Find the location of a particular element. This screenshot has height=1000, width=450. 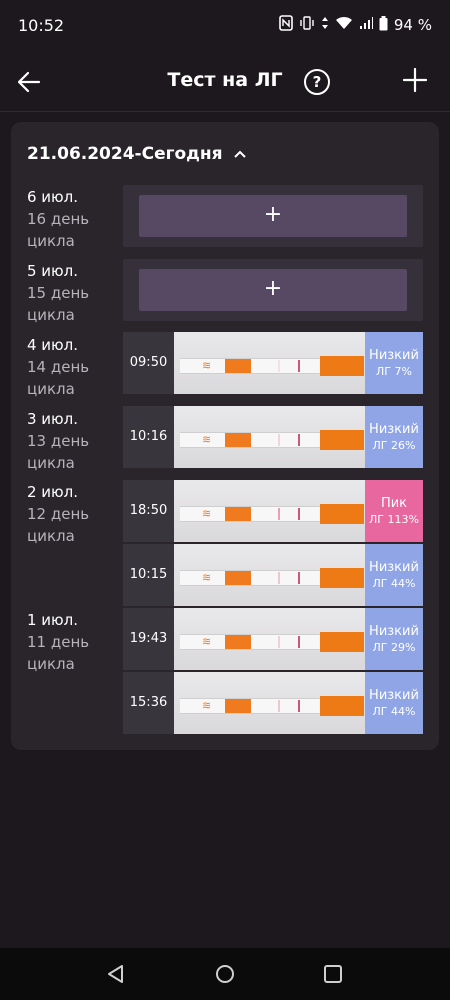

day-cycle: 14 день цикла is located at coordinates (58, 378).